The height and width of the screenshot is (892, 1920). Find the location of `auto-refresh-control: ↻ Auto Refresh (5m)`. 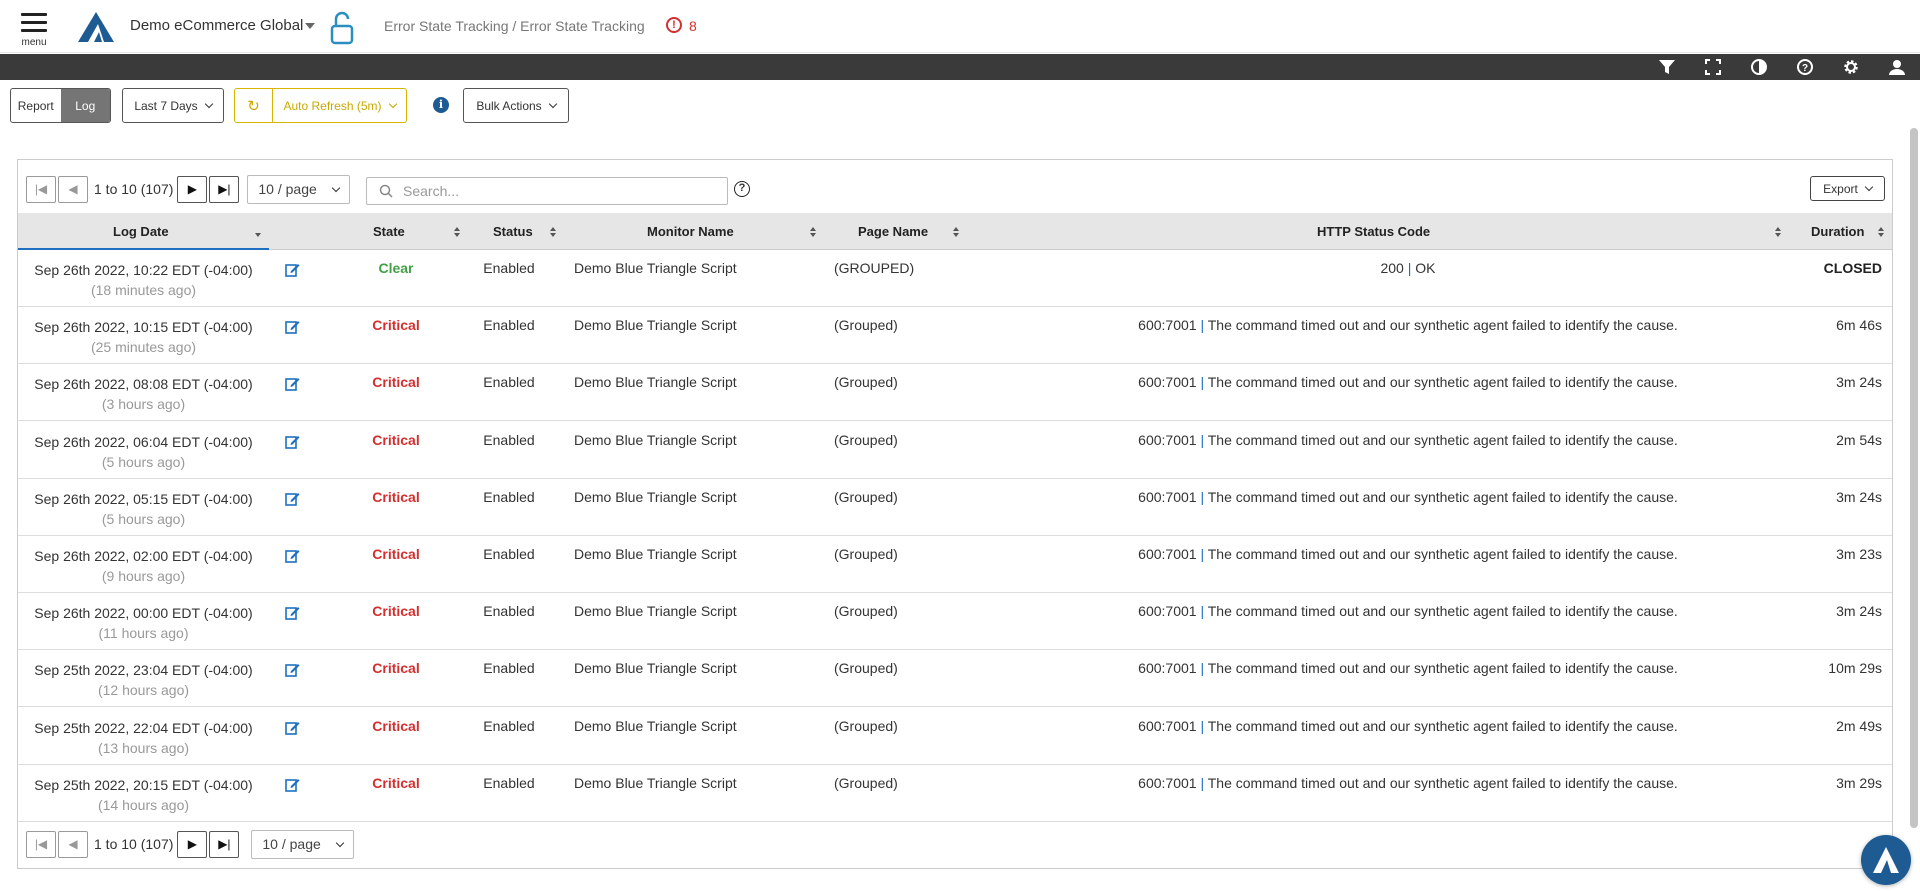

auto-refresh-control: ↻ Auto Refresh (5m) is located at coordinates (320, 105).